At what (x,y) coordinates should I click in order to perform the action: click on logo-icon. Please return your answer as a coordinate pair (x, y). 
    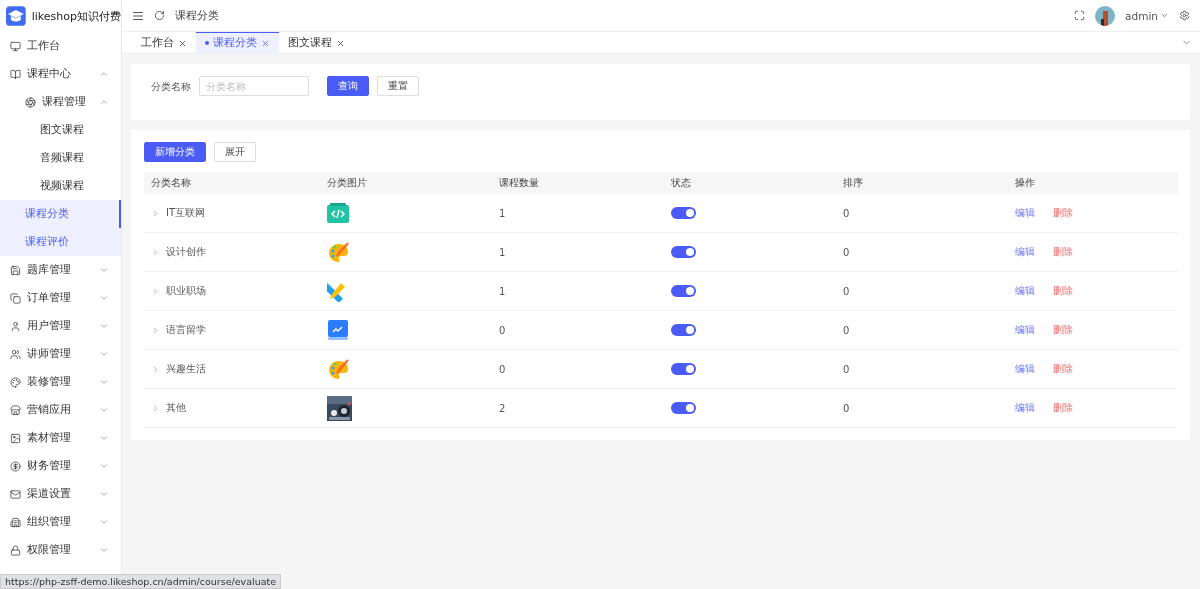
    Looking at the image, I should click on (16, 16).